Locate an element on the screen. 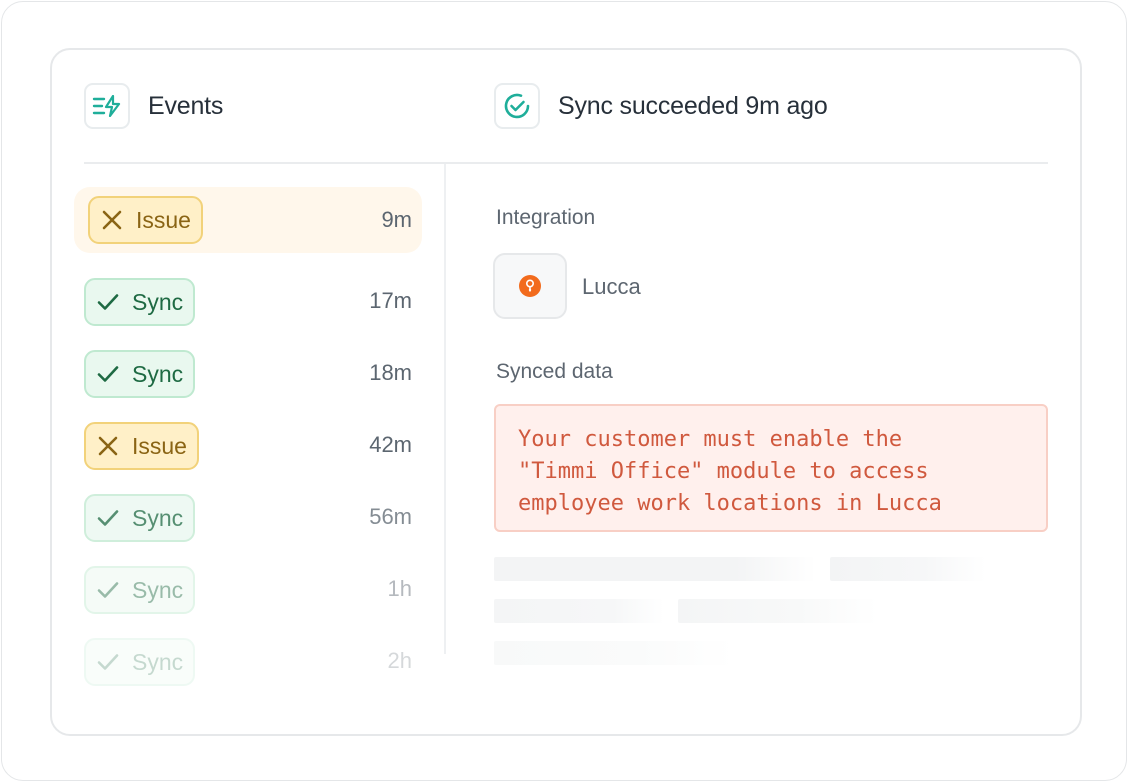 The image size is (1130, 784). lightning-list-icon is located at coordinates (107, 106).